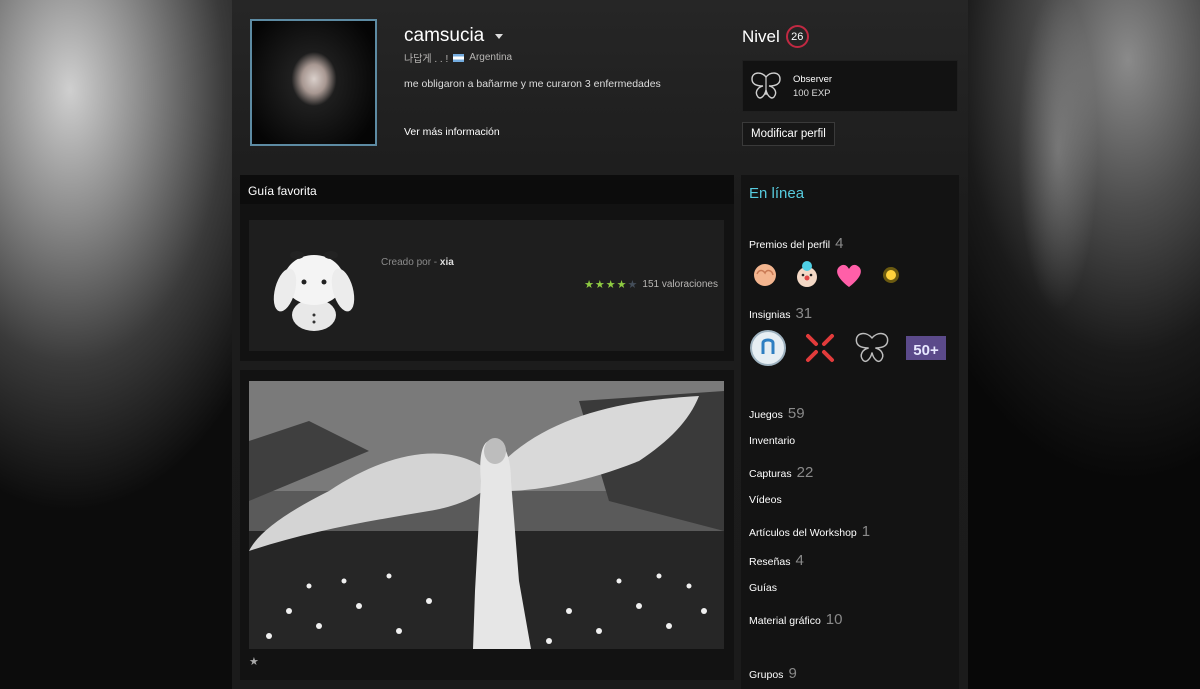 The image size is (1200, 689). I want to click on sidebar-link-count: 10, so click(834, 619).